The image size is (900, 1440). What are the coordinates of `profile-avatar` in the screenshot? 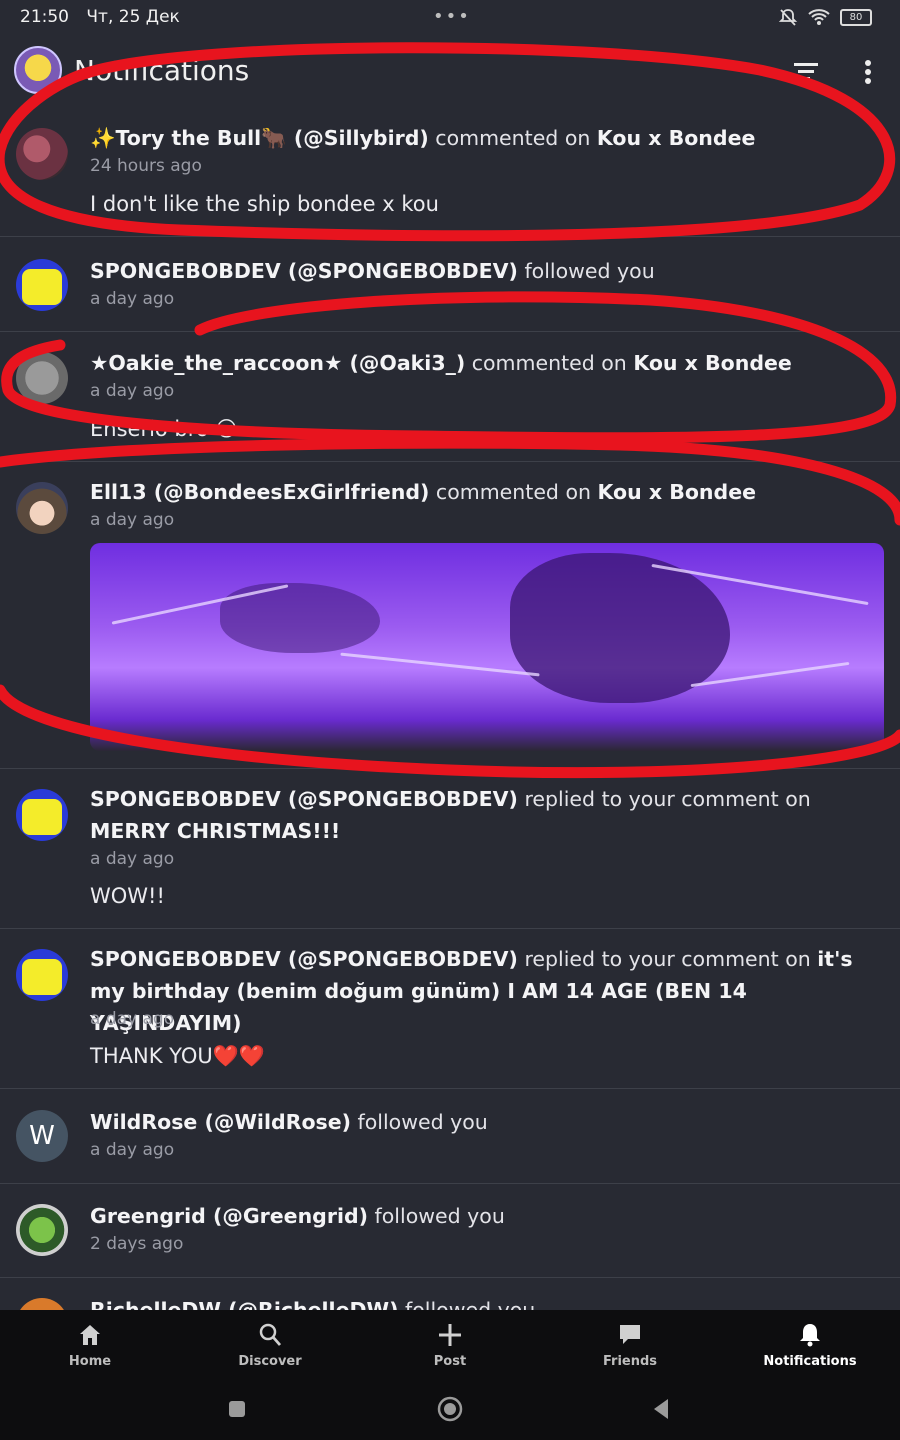 It's located at (38, 70).